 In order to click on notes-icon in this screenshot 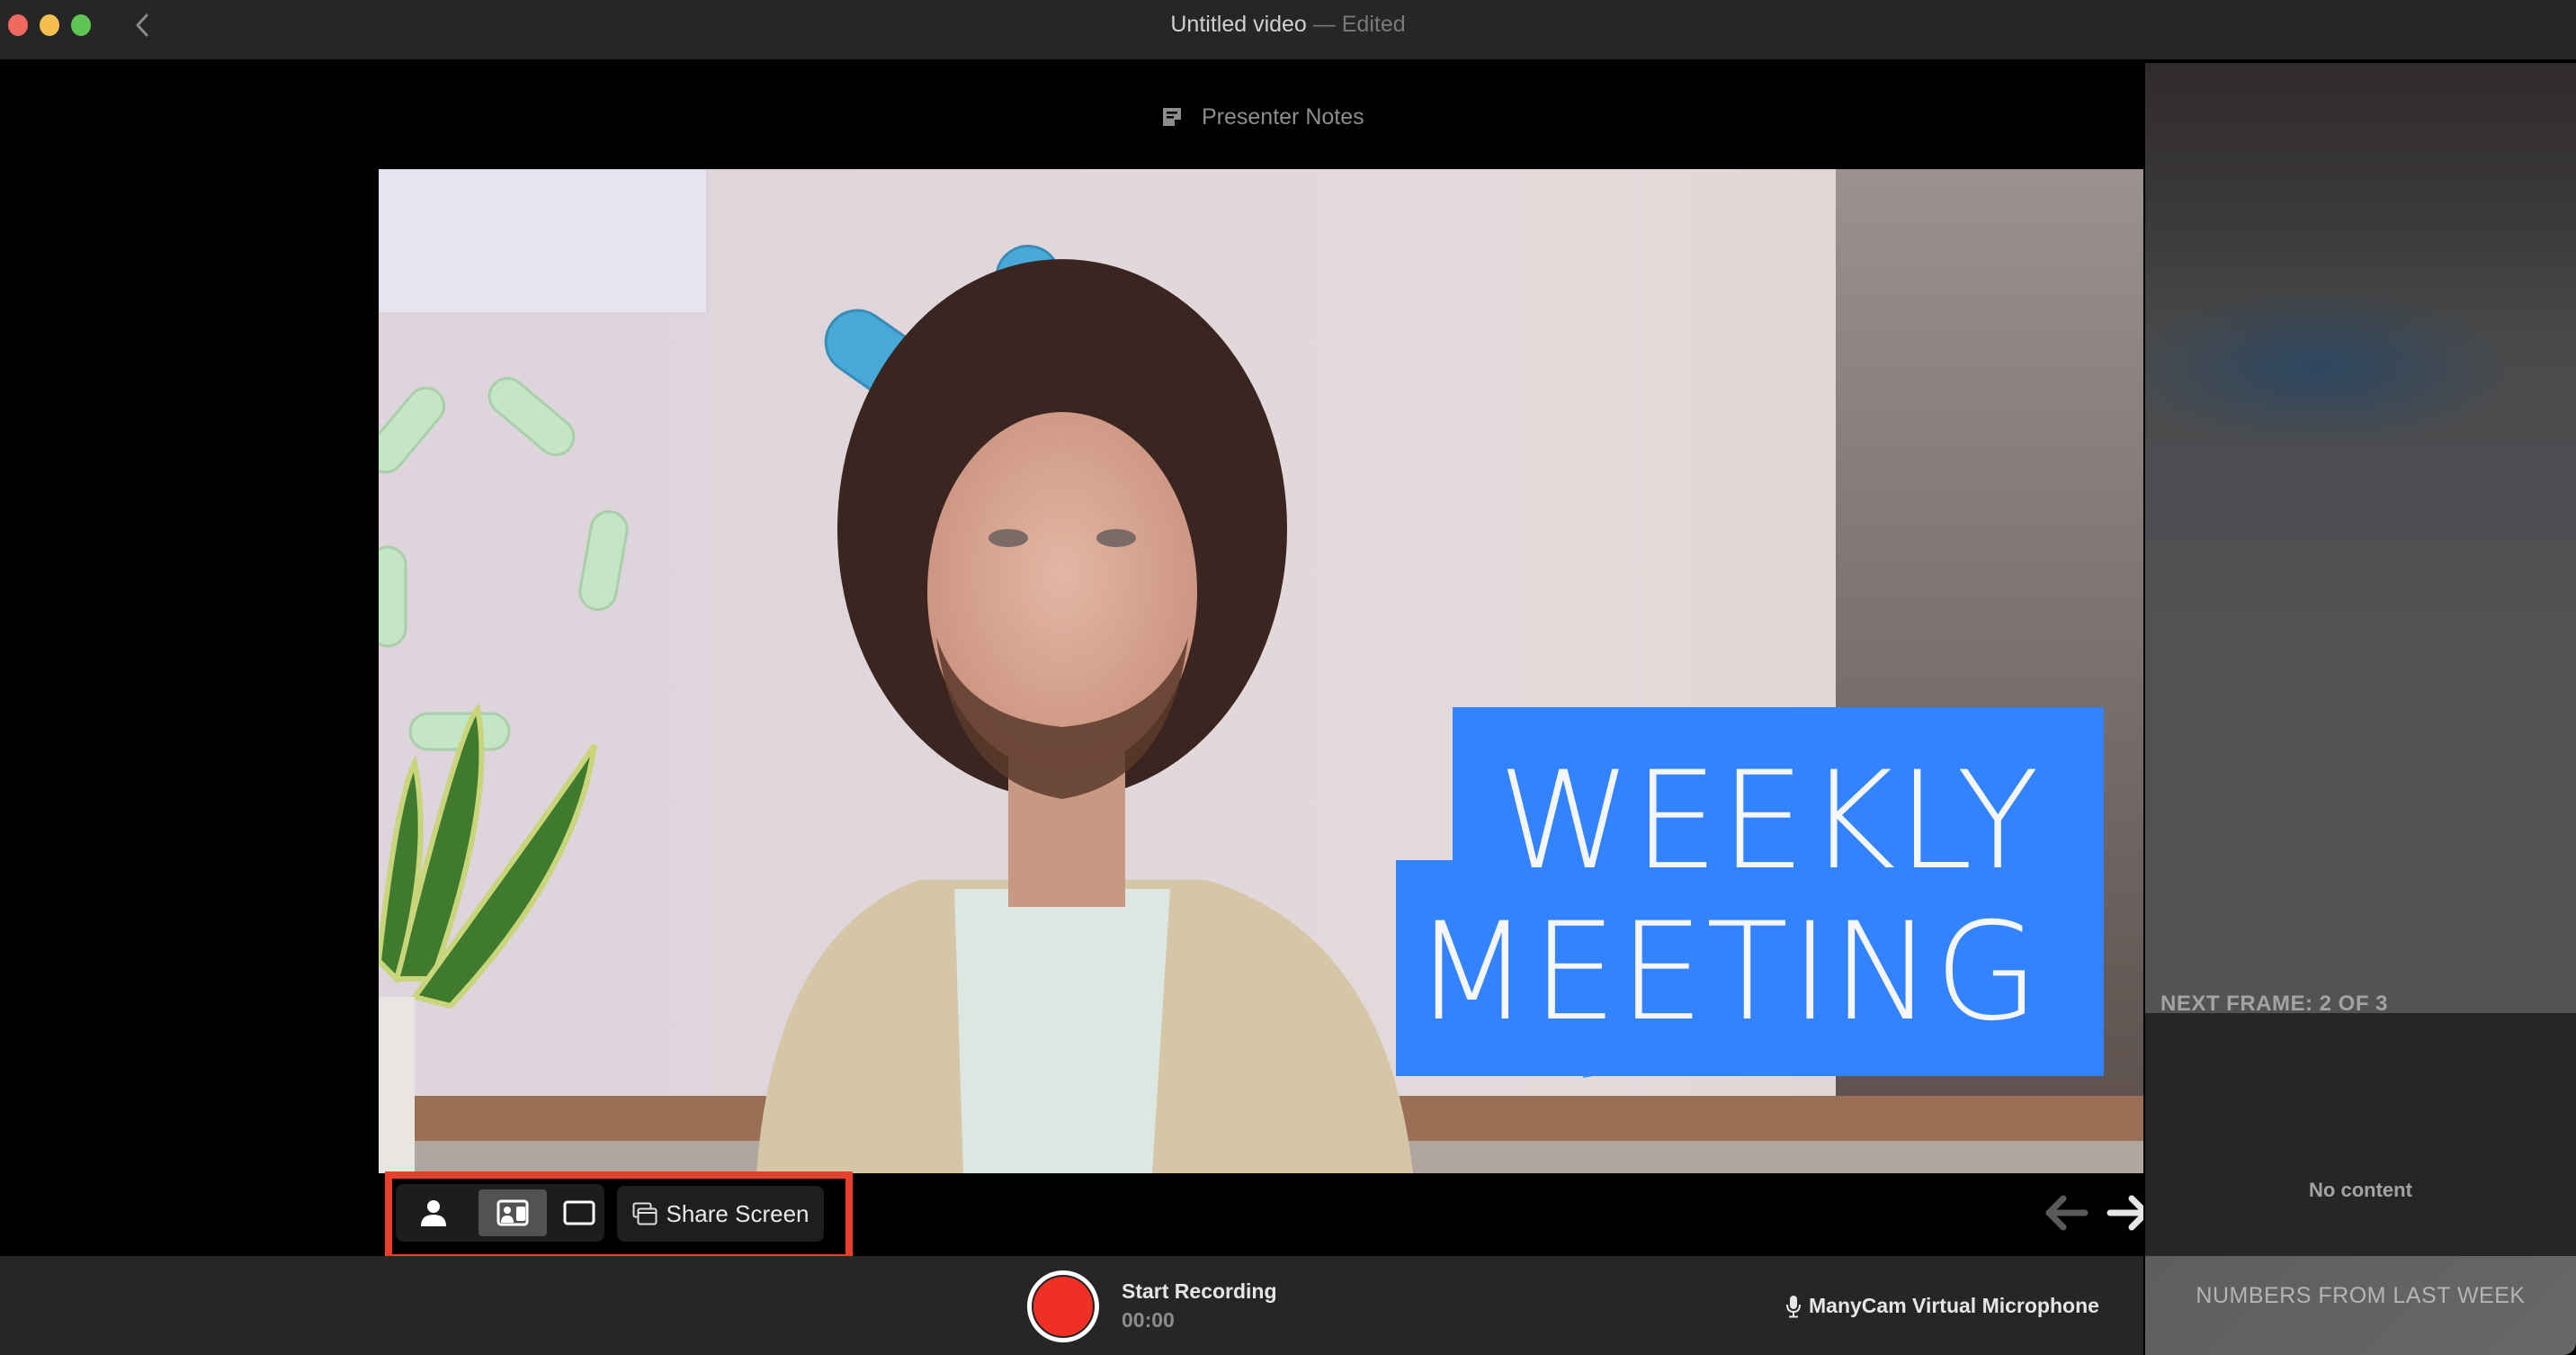, I will do `click(1172, 117)`.